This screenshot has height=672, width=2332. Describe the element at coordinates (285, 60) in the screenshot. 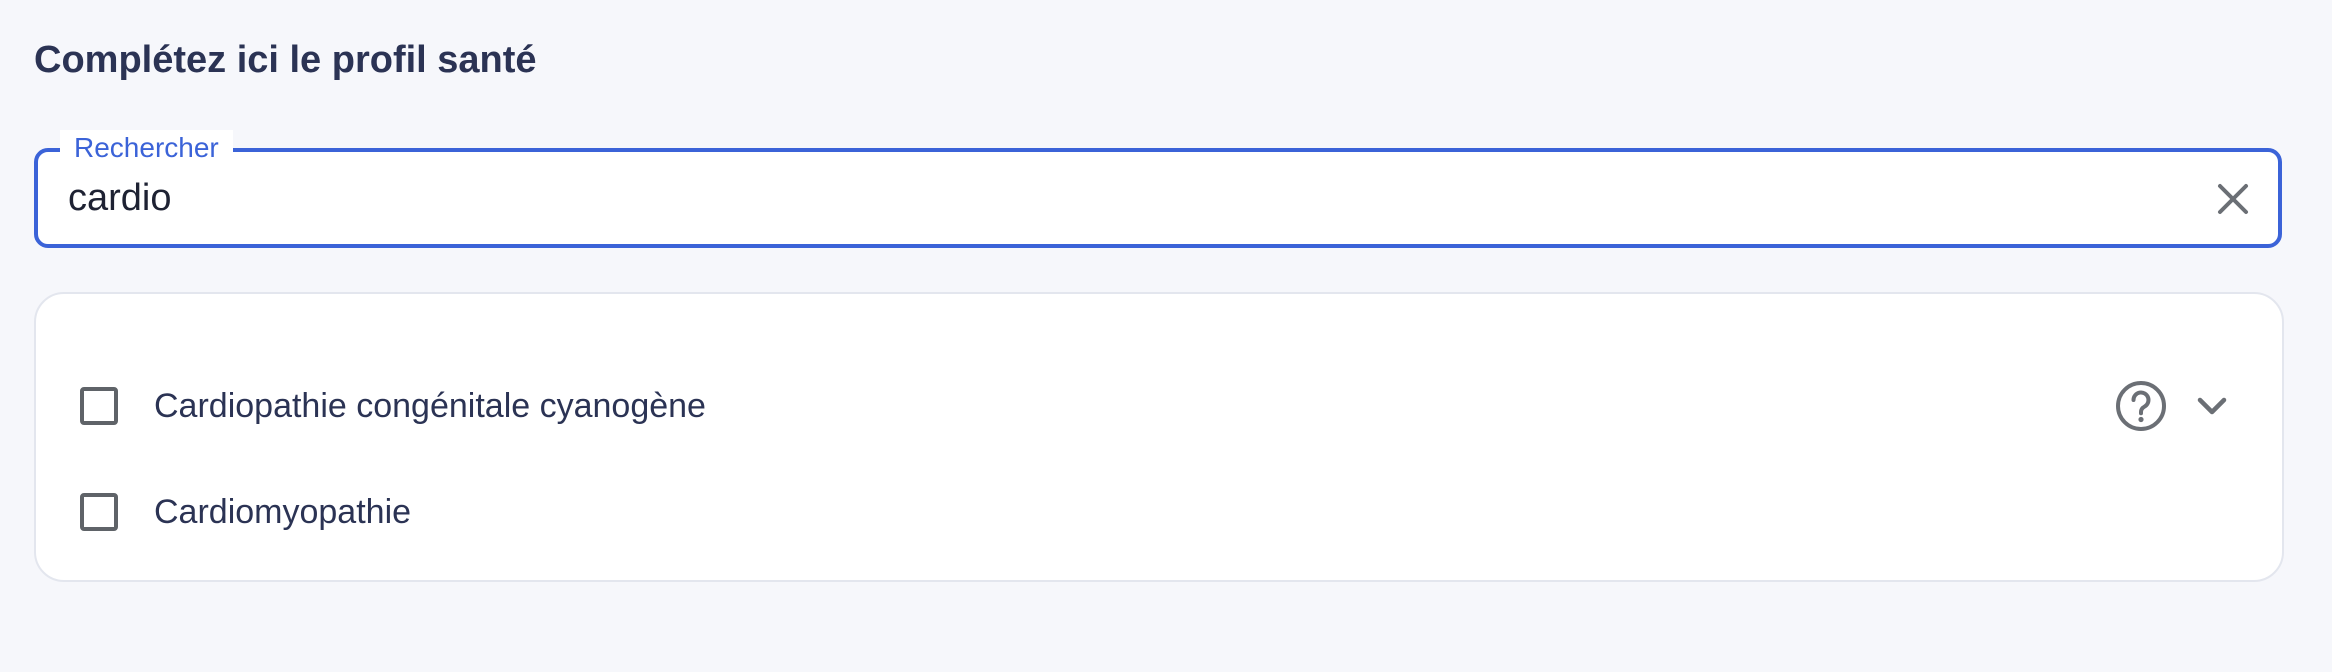

I see `page-title: Complétez ici le profil santé` at that location.